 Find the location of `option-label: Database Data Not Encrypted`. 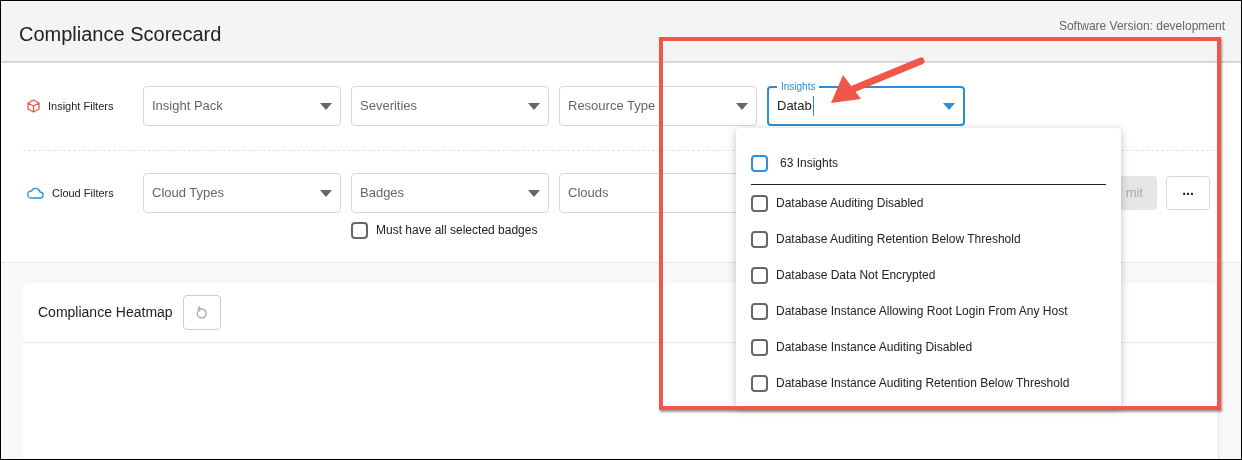

option-label: Database Data Not Encrypted is located at coordinates (856, 275).